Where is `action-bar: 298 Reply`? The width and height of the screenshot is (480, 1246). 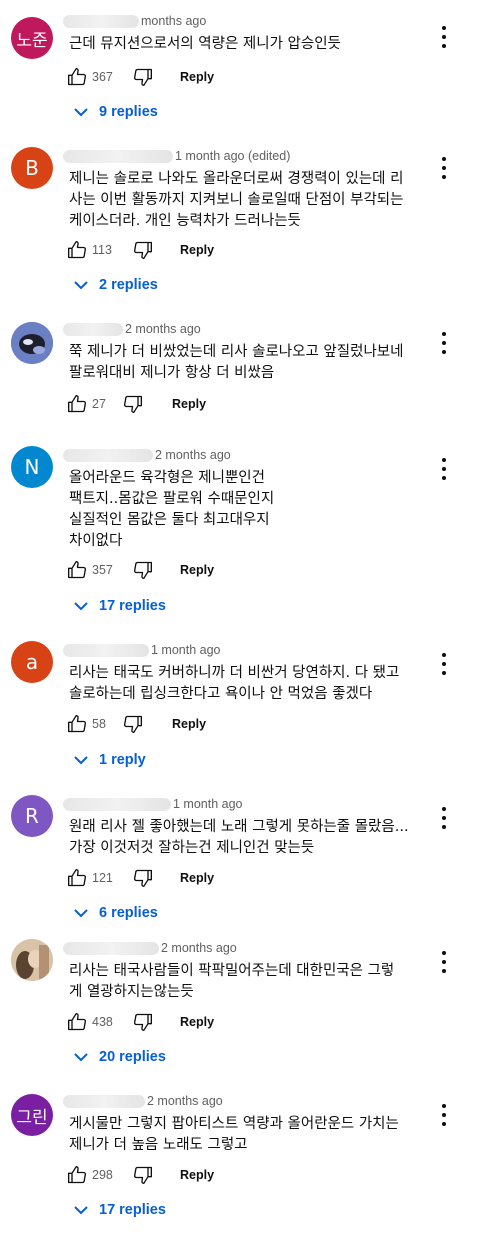
action-bar: 298 Reply is located at coordinates (140, 1175).